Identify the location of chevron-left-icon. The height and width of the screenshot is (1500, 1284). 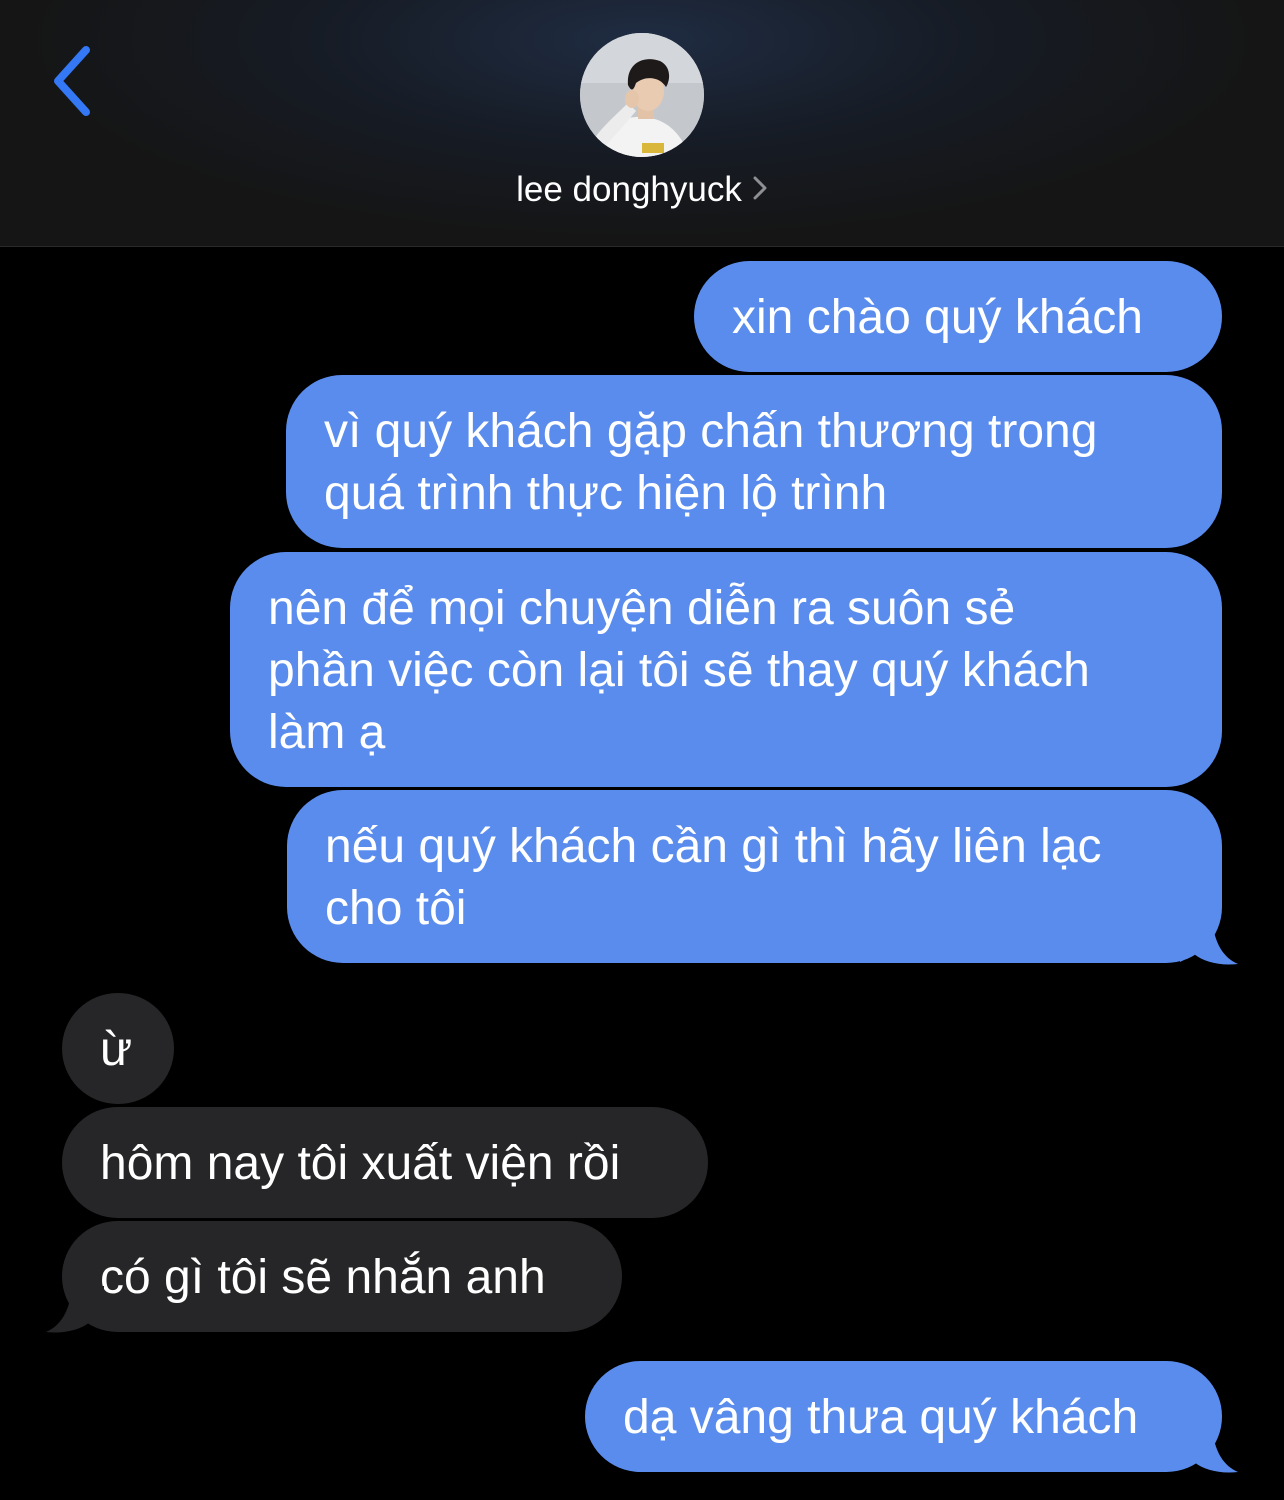
(72, 81).